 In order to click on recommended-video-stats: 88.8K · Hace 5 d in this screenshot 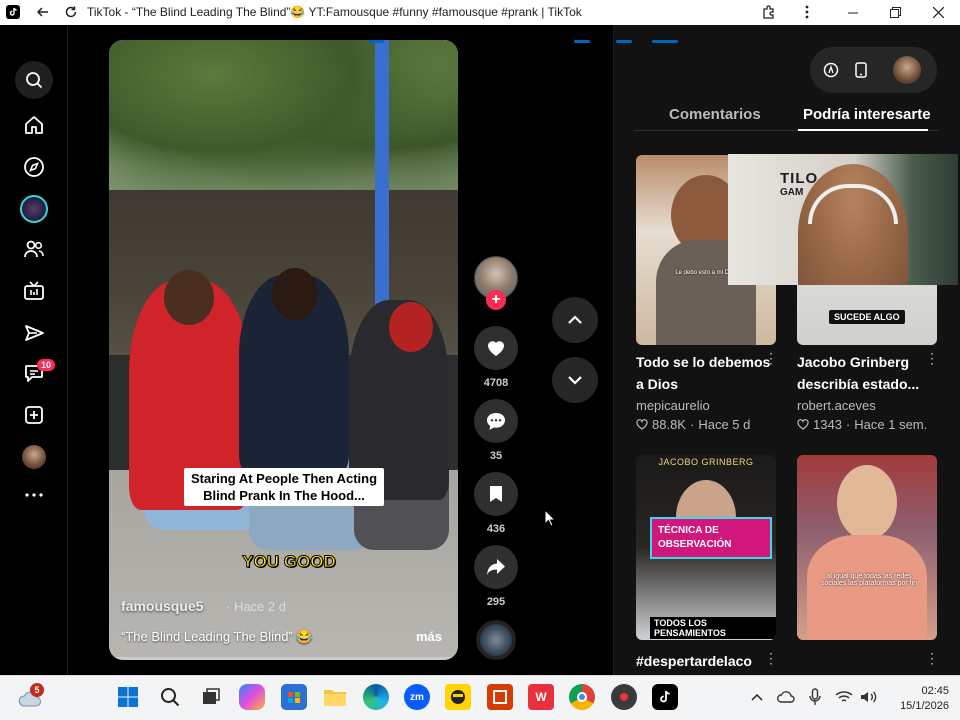, I will do `click(693, 424)`.